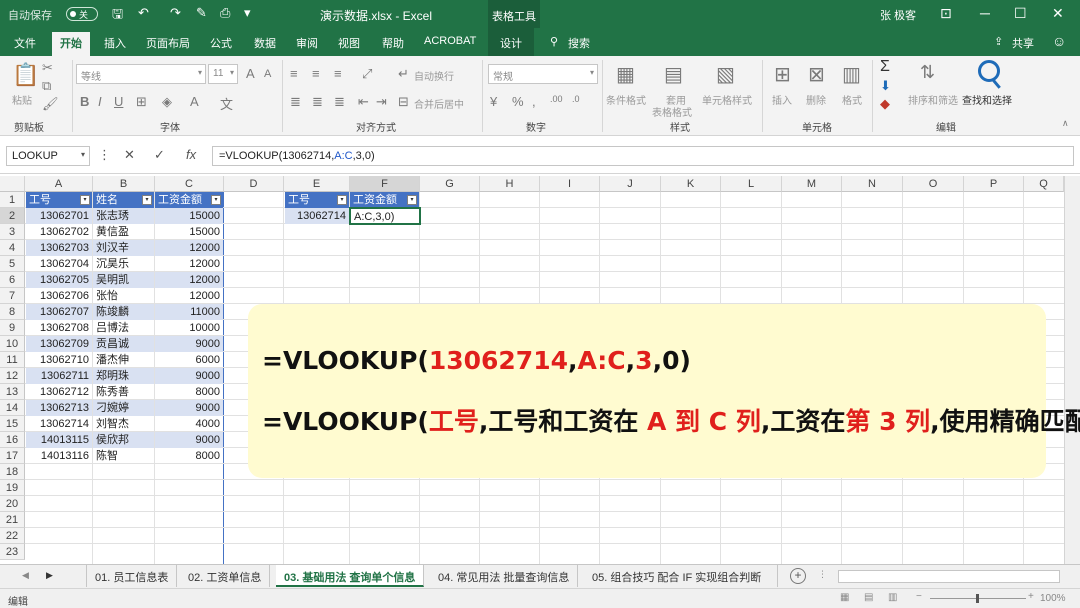  Describe the element at coordinates (12, 456) in the screenshot. I see `row-header: 17` at that location.